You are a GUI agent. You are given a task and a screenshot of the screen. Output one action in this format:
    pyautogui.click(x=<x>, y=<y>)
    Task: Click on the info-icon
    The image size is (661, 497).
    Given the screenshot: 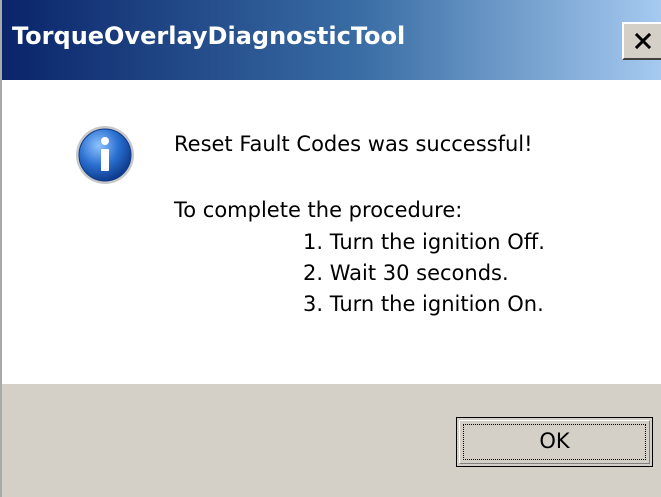 What is the action you would take?
    pyautogui.click(x=105, y=155)
    